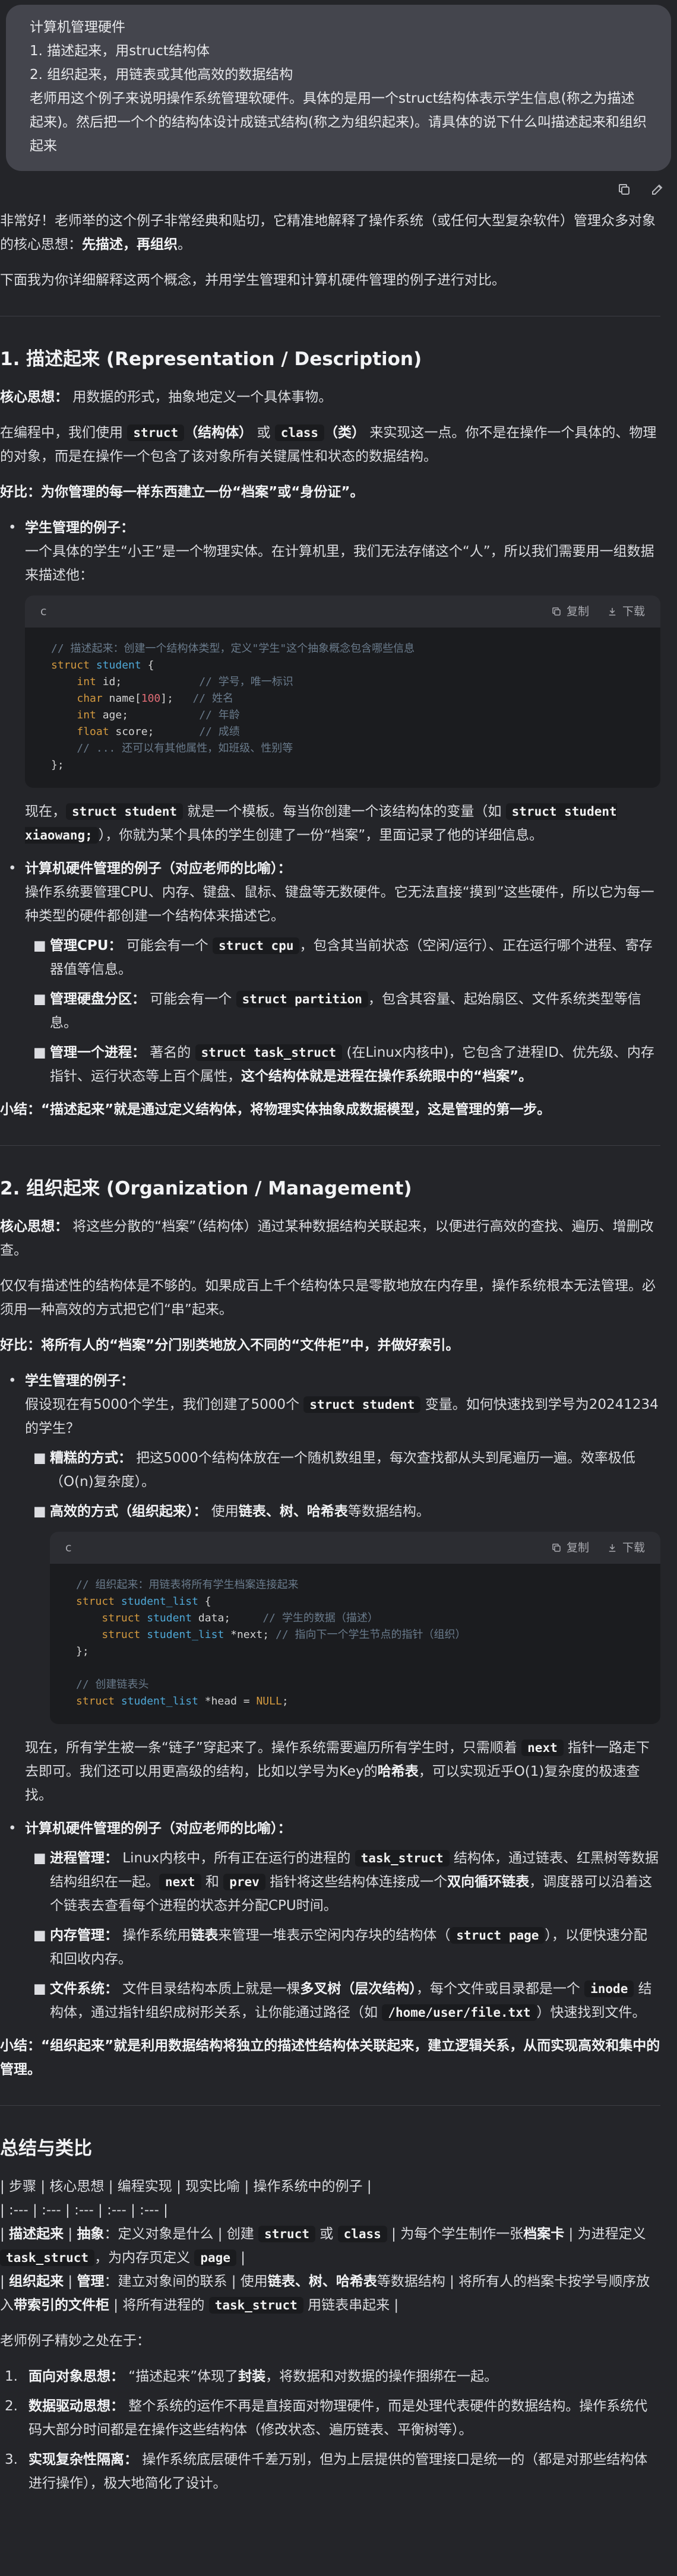 This screenshot has height=2576, width=677. What do you see at coordinates (180, 1882) in the screenshot?
I see `inline-code: next` at bounding box center [180, 1882].